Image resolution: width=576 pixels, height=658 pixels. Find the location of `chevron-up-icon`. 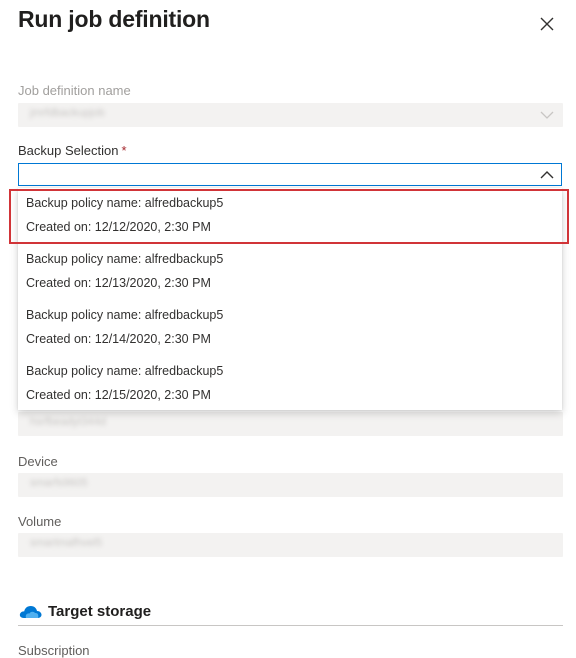

chevron-up-icon is located at coordinates (547, 175).